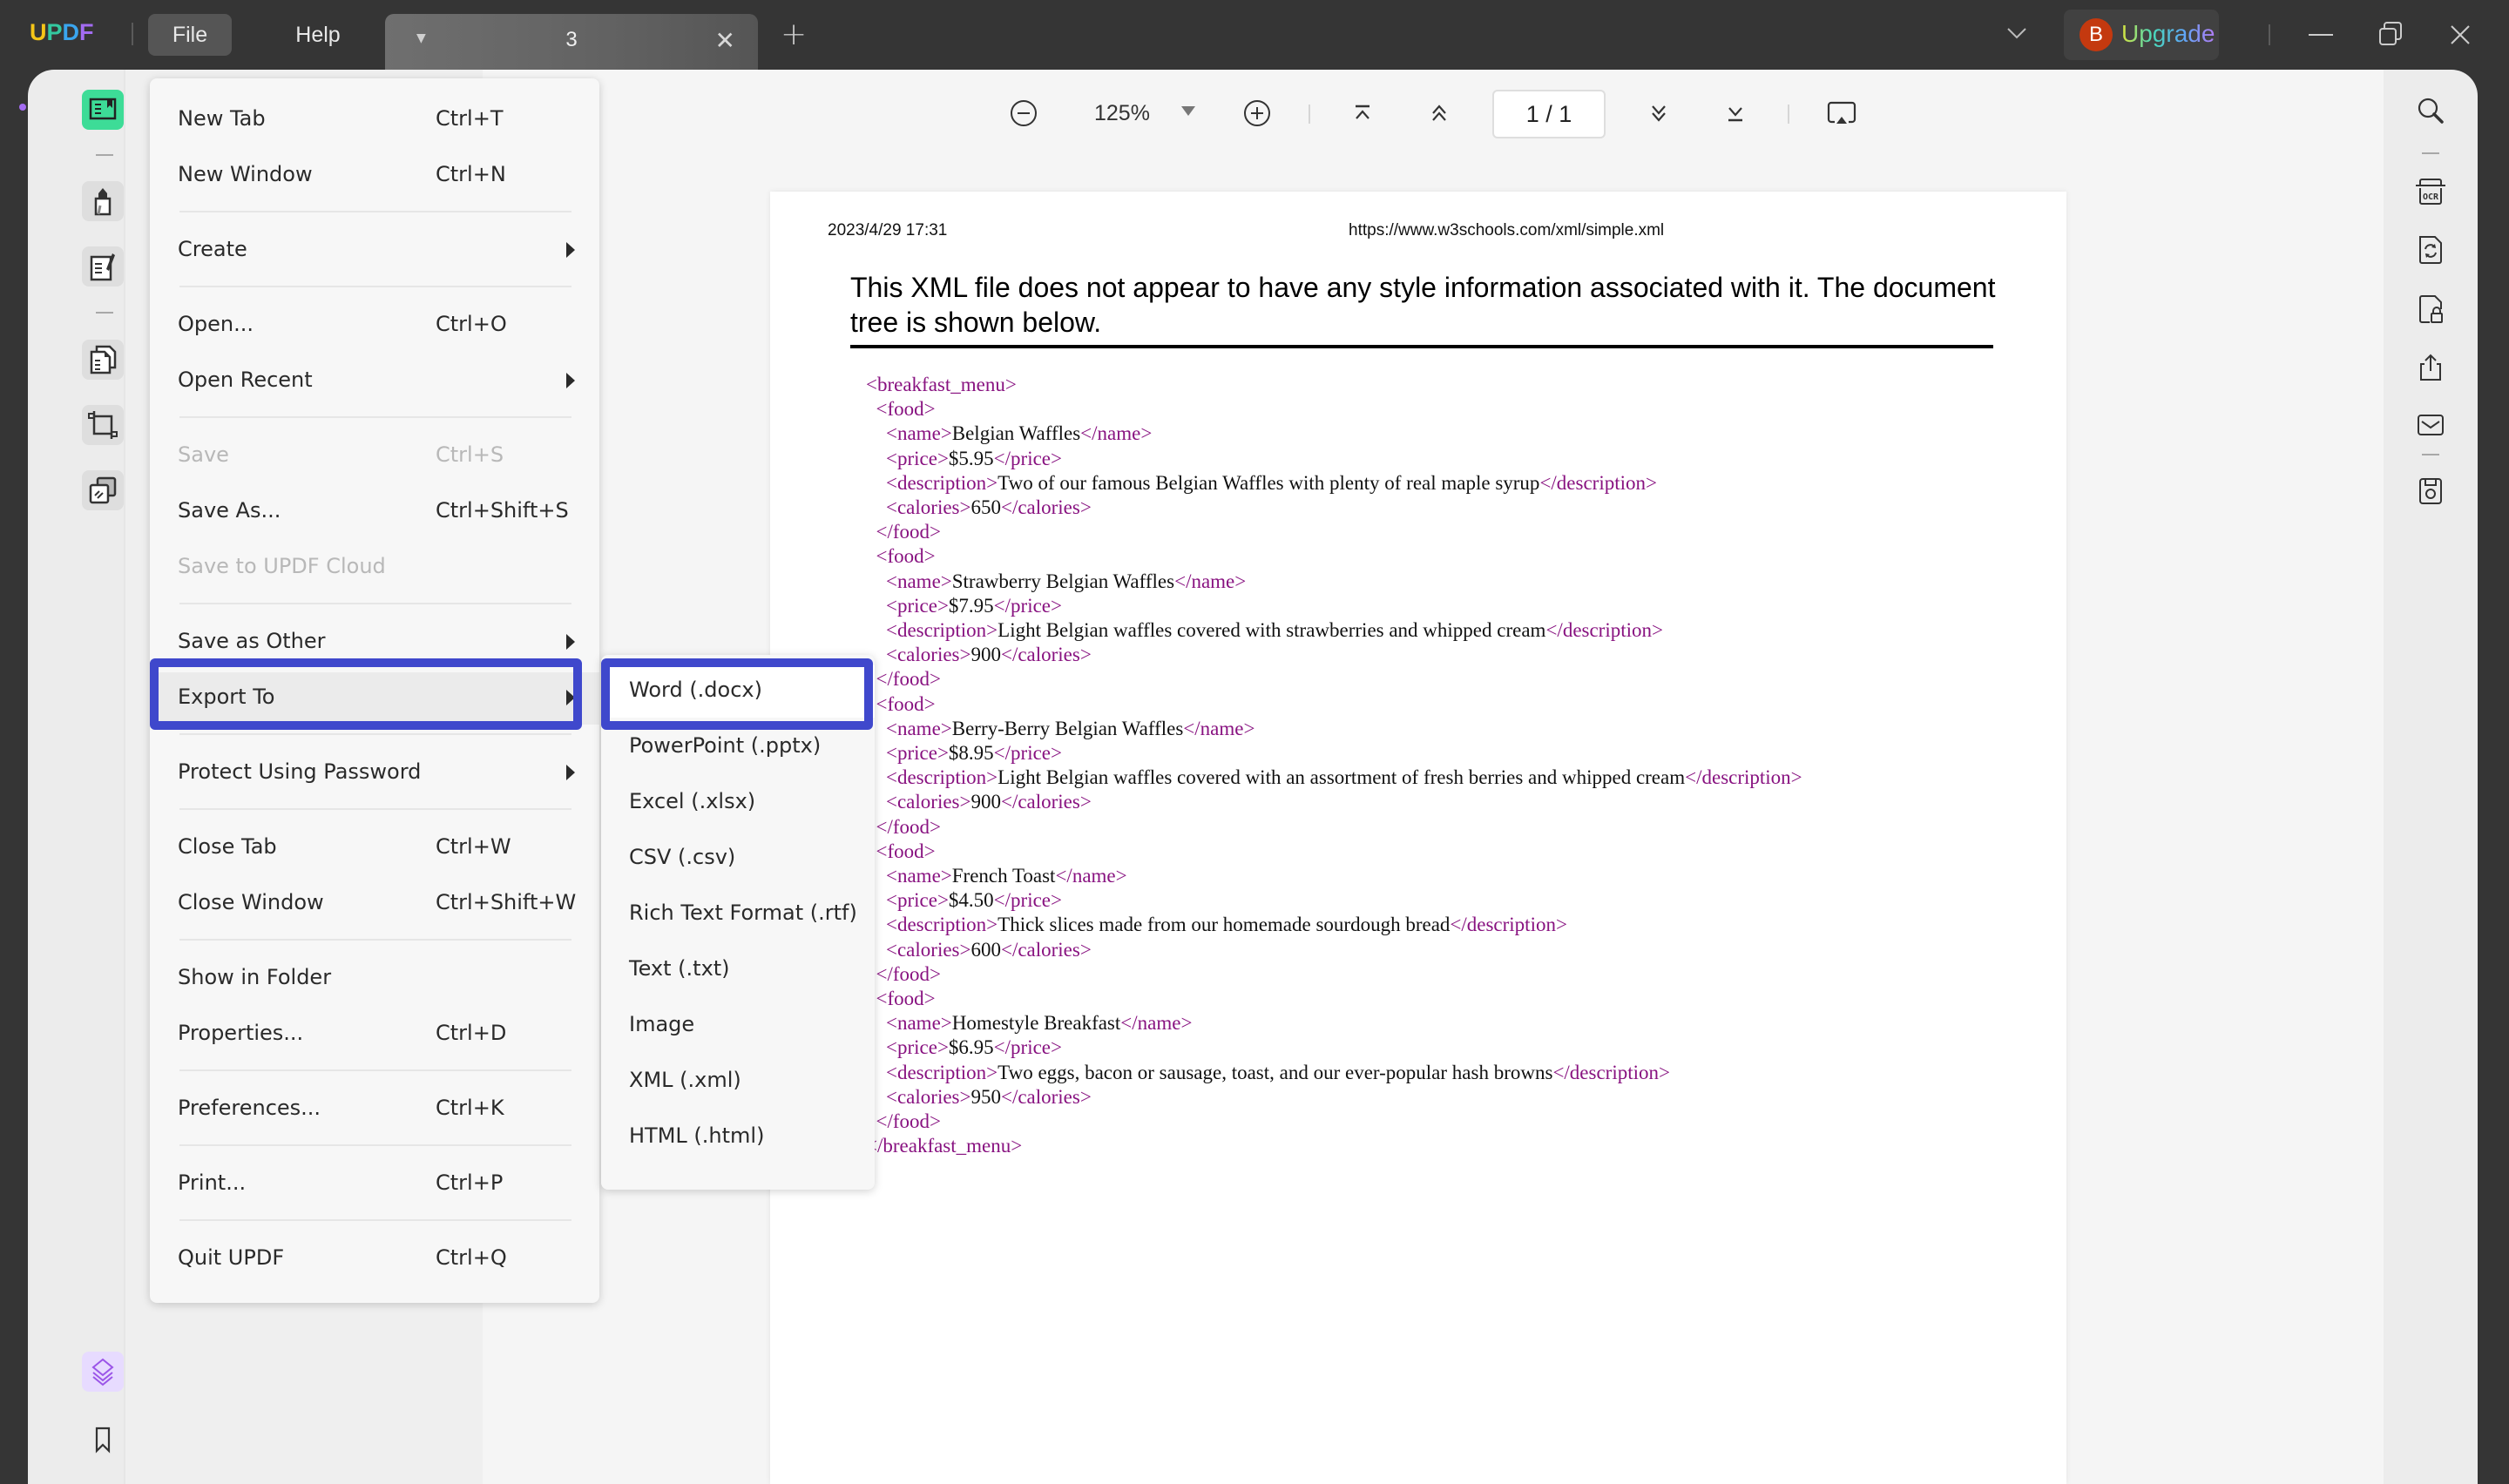 The width and height of the screenshot is (2509, 1484). What do you see at coordinates (245, 380) in the screenshot?
I see `menu-item-label: Open Recent` at bounding box center [245, 380].